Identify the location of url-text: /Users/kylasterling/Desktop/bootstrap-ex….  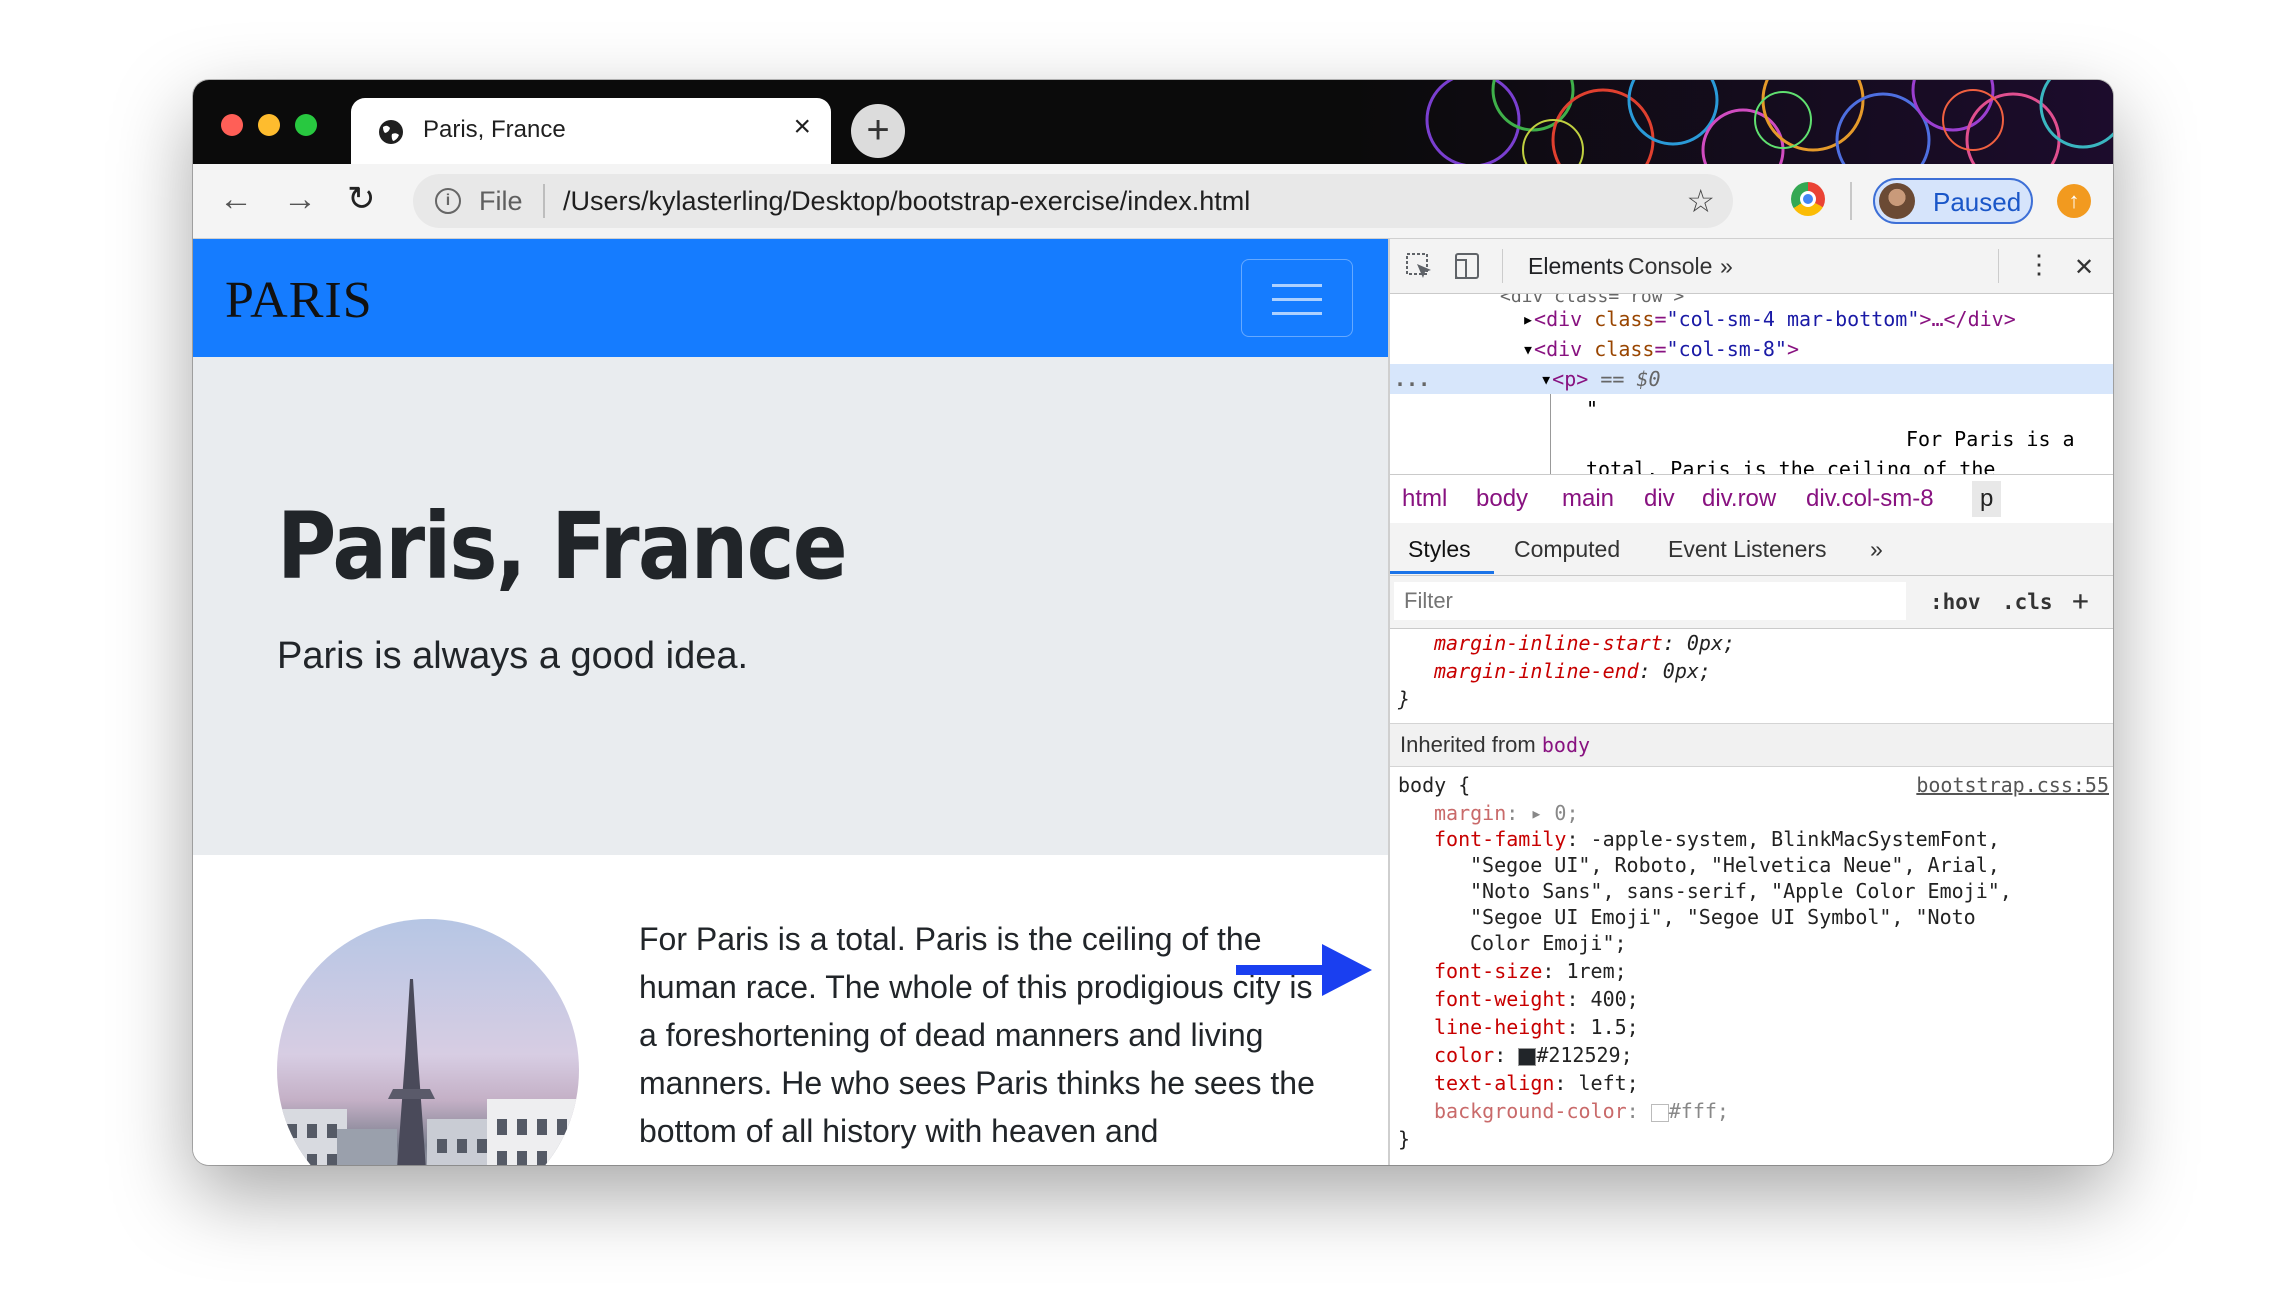
(906, 201).